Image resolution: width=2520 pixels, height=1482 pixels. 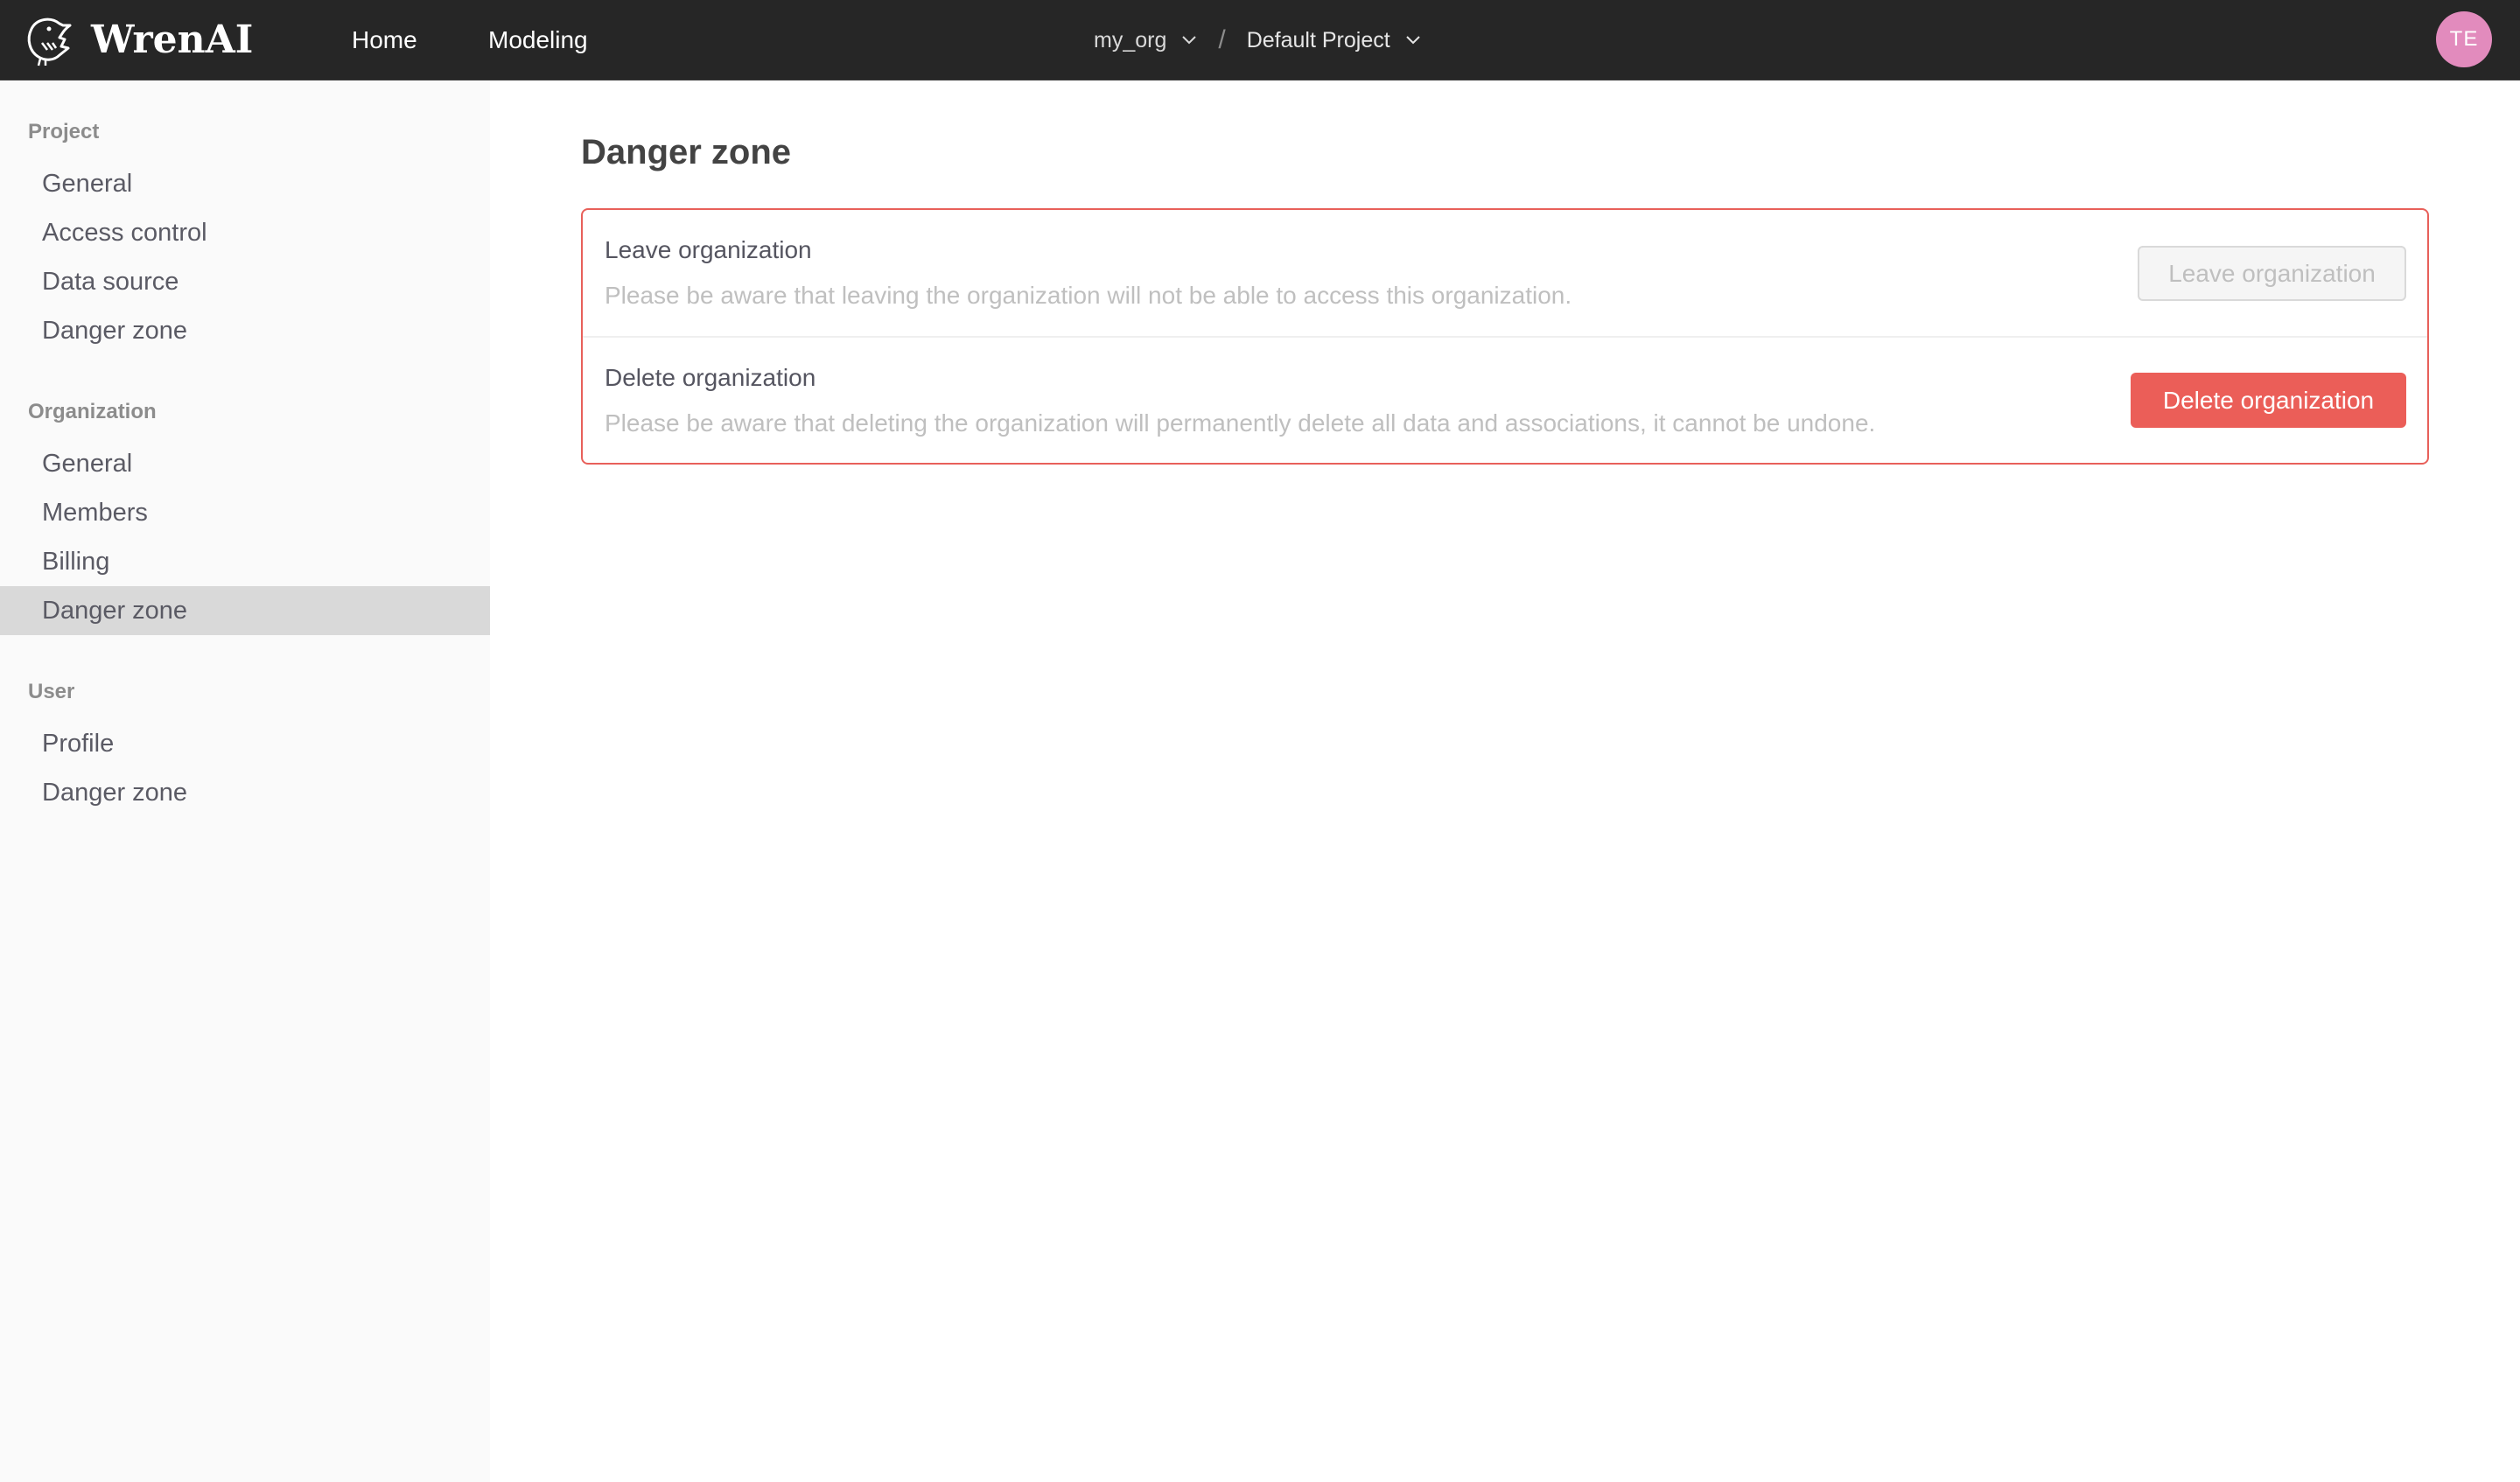 What do you see at coordinates (245, 463) in the screenshot?
I see `sidebar-item-org-general: General` at bounding box center [245, 463].